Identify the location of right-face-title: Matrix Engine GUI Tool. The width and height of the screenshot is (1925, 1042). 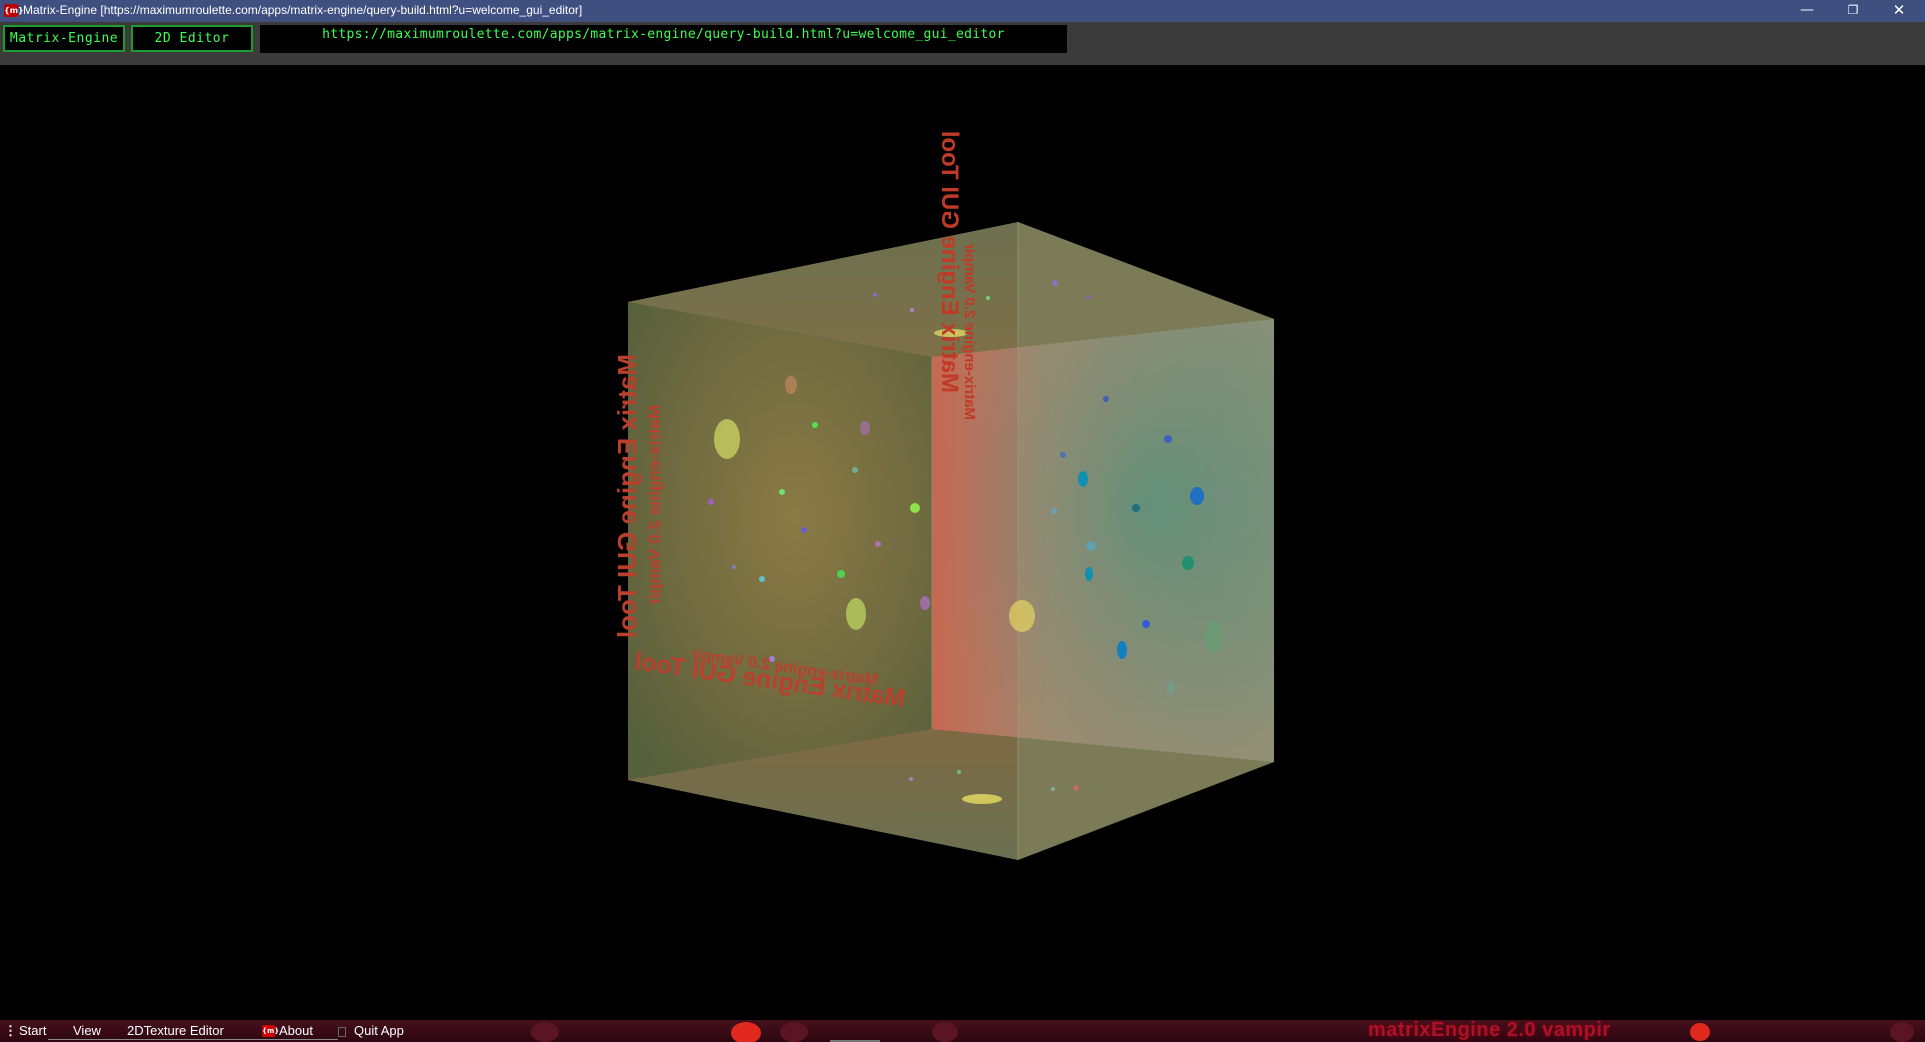
(949, 262).